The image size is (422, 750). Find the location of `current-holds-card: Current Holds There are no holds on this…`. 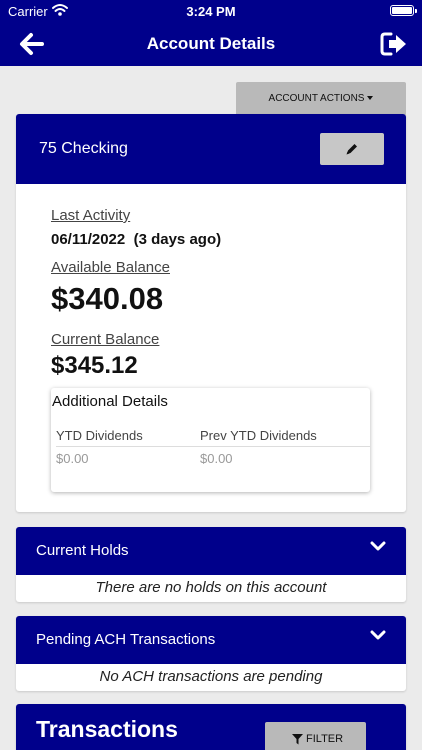

current-holds-card: Current Holds There are no holds on this… is located at coordinates (211, 564).